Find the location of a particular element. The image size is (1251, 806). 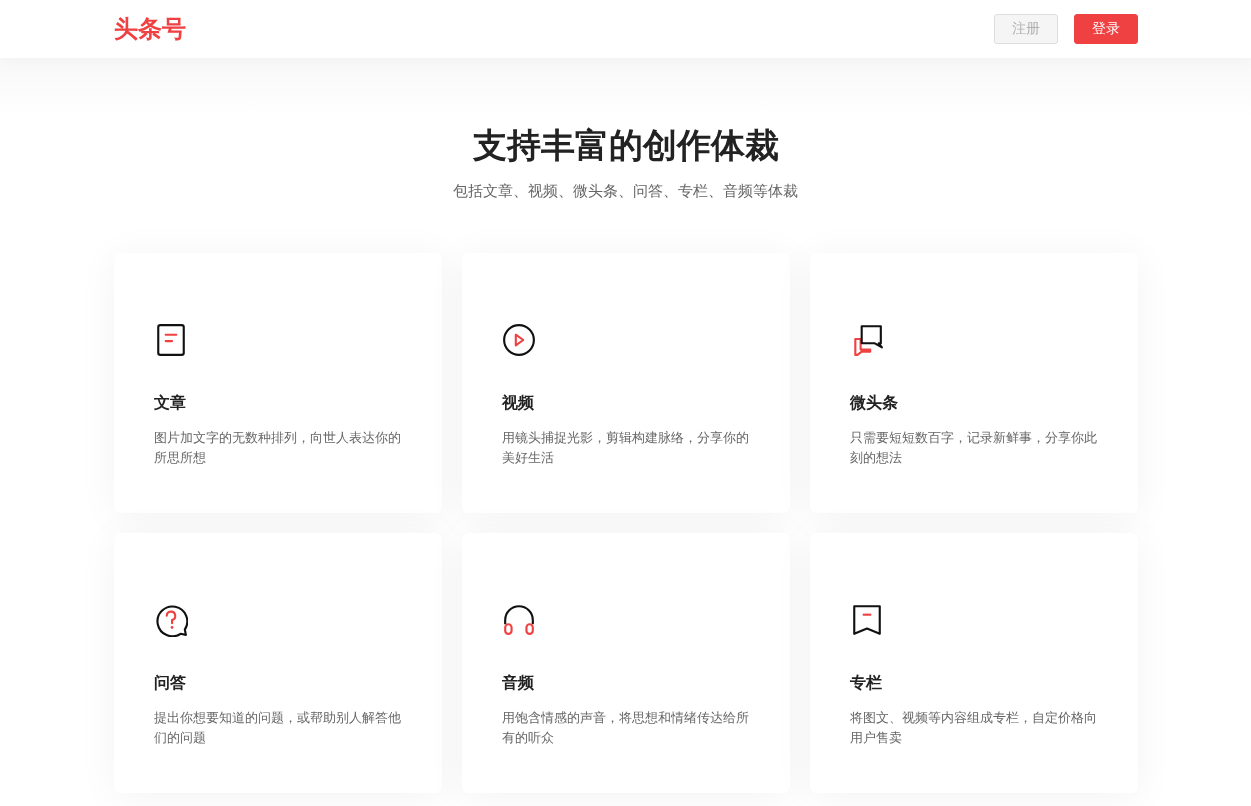

headphones-icon is located at coordinates (518, 620).